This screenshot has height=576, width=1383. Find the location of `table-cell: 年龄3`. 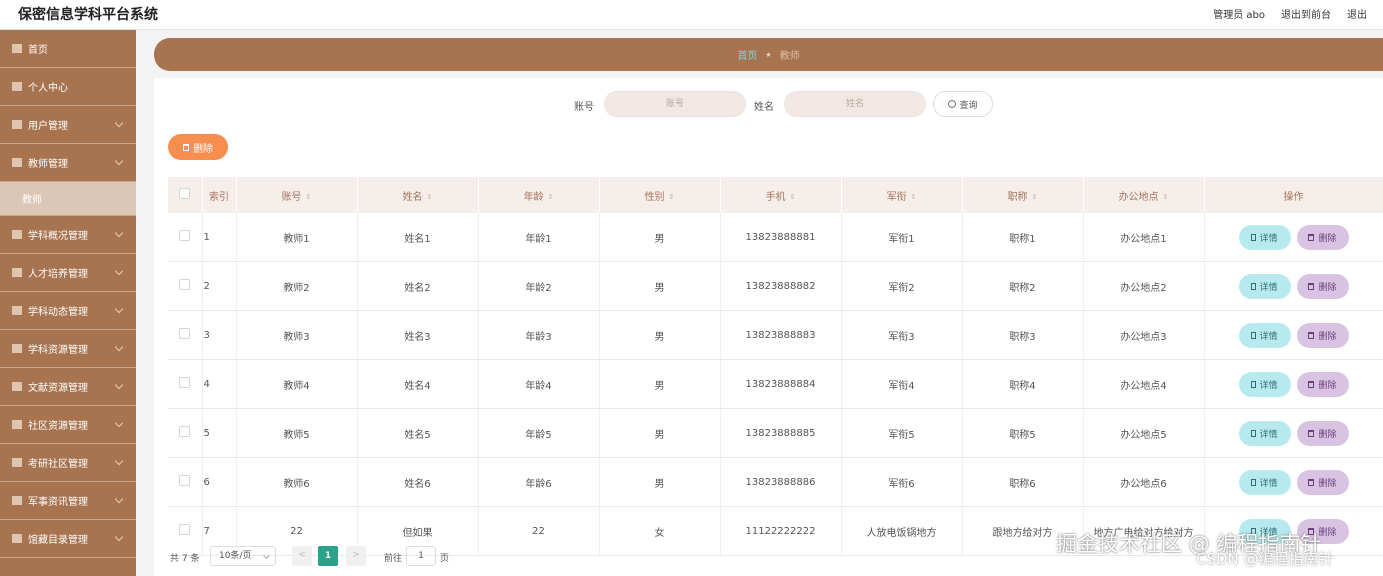

table-cell: 年龄3 is located at coordinates (539, 335).